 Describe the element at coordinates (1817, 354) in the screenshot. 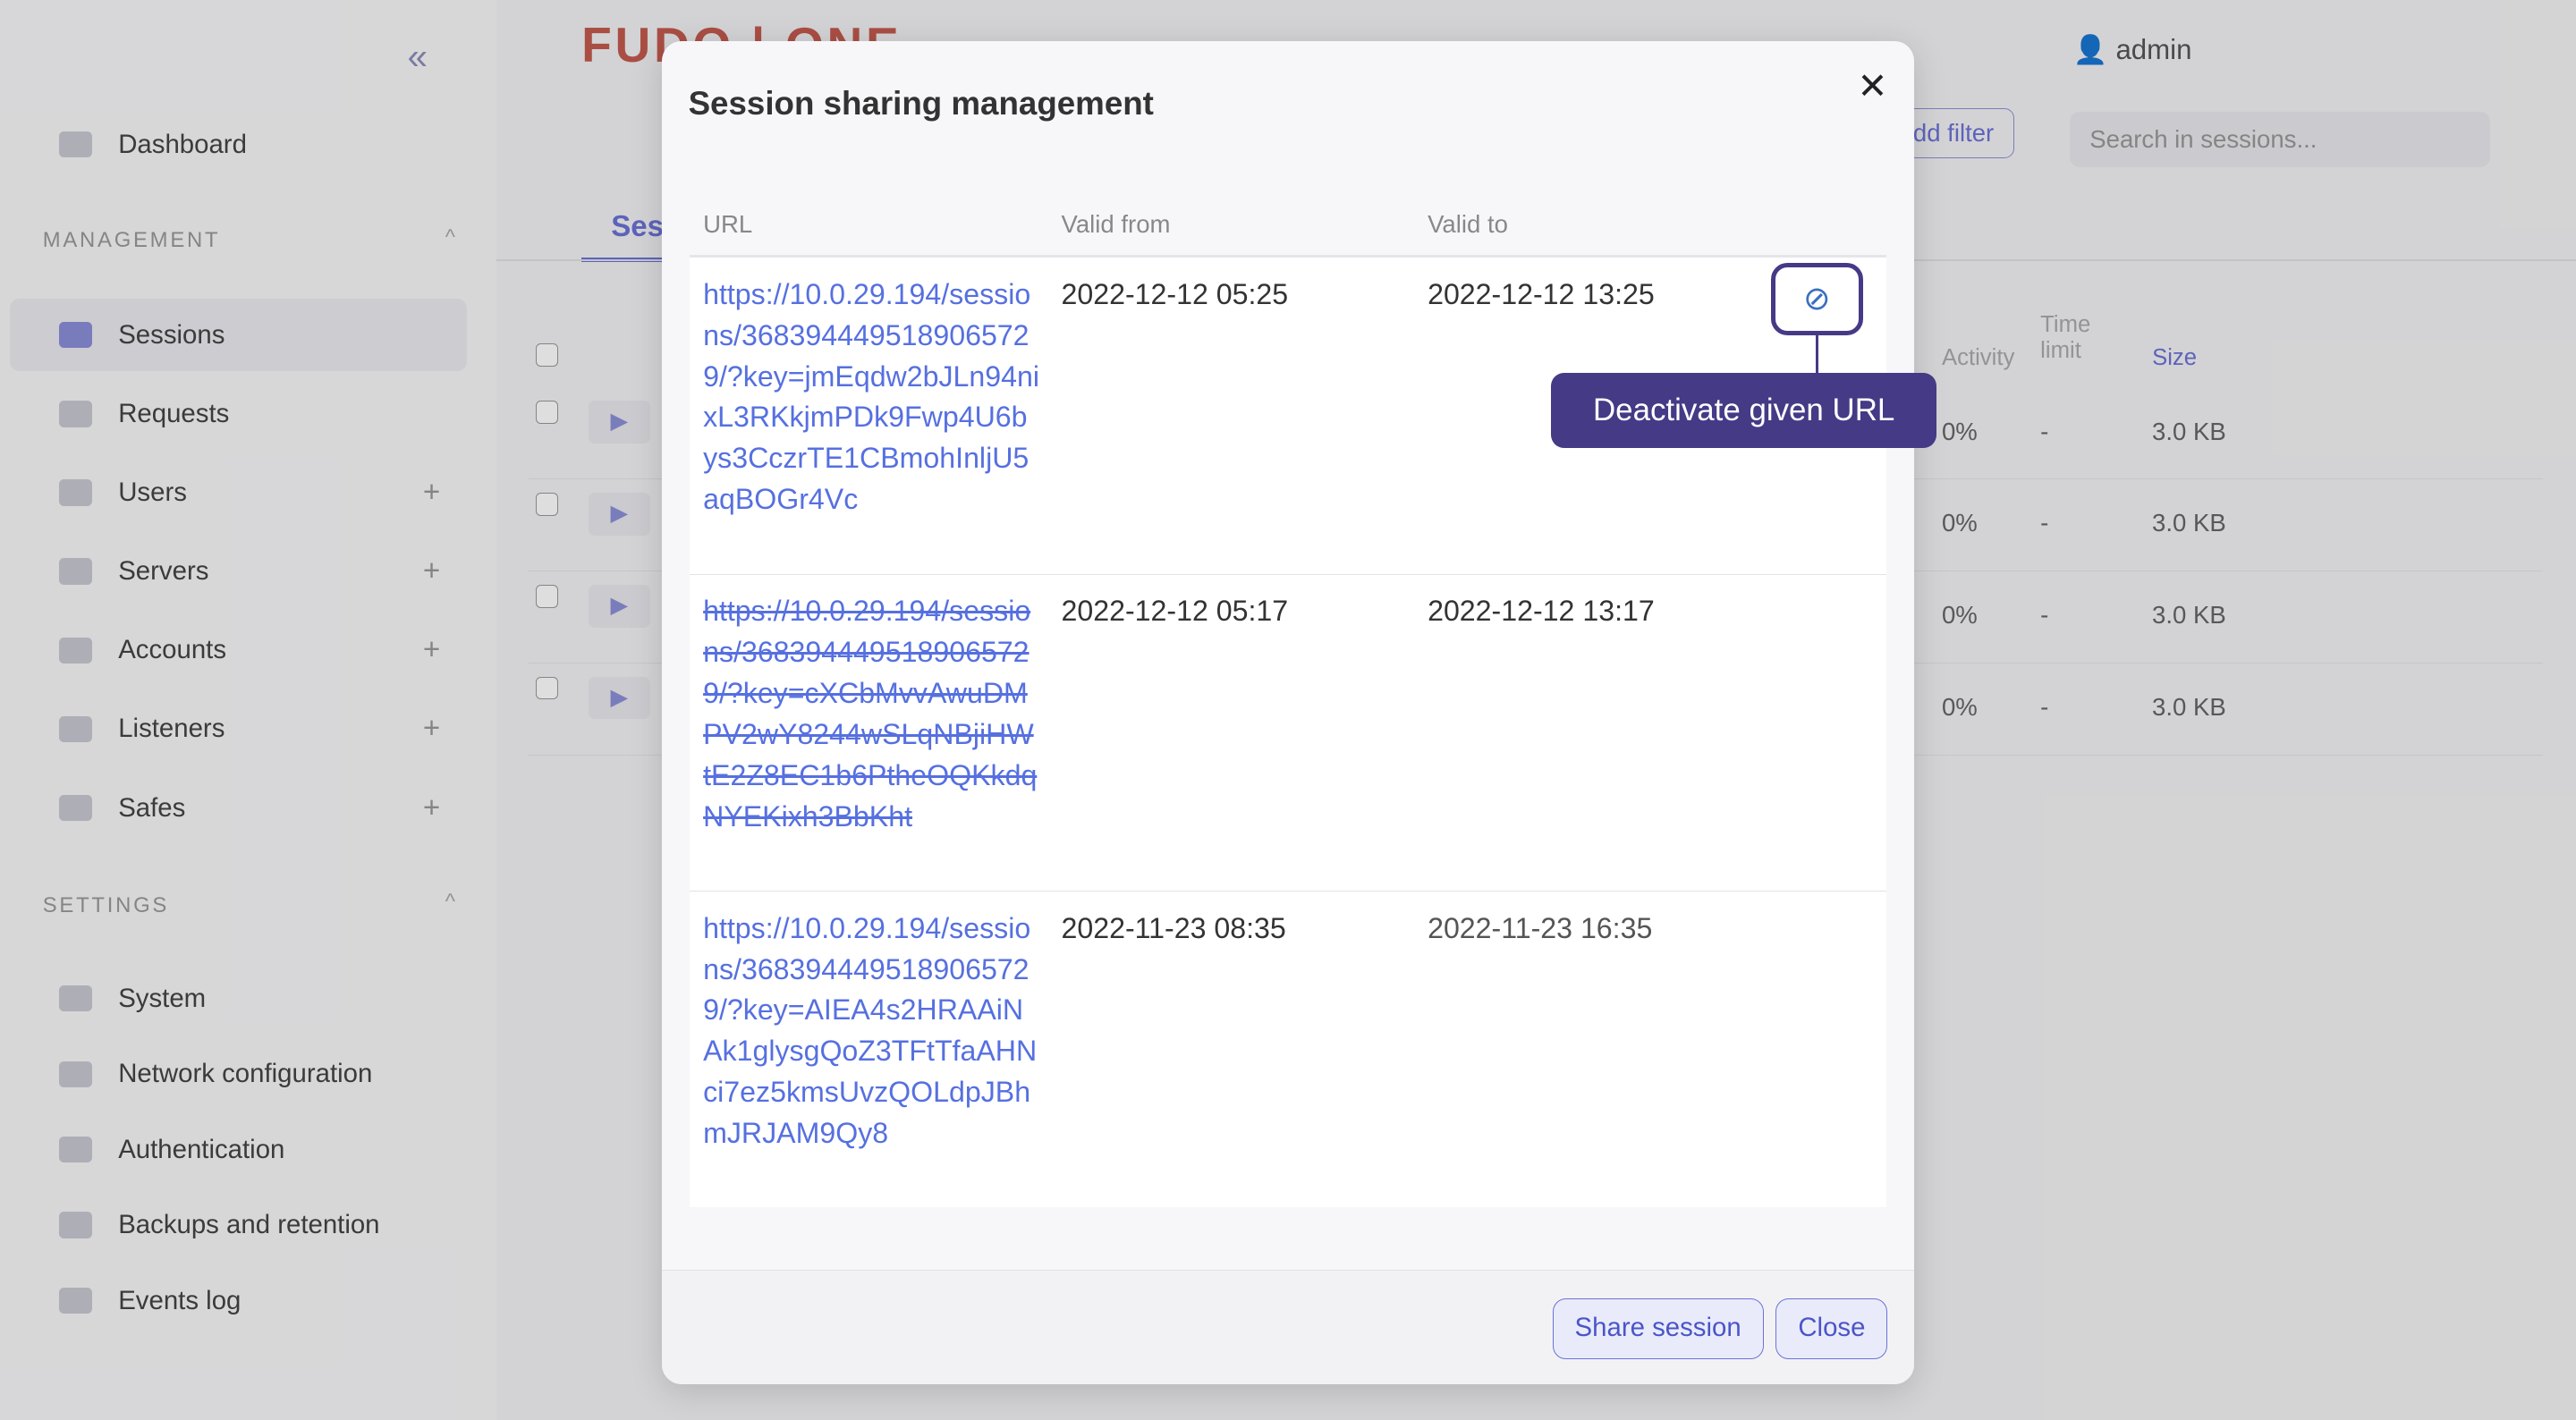

I see `tooltip-pointer` at that location.